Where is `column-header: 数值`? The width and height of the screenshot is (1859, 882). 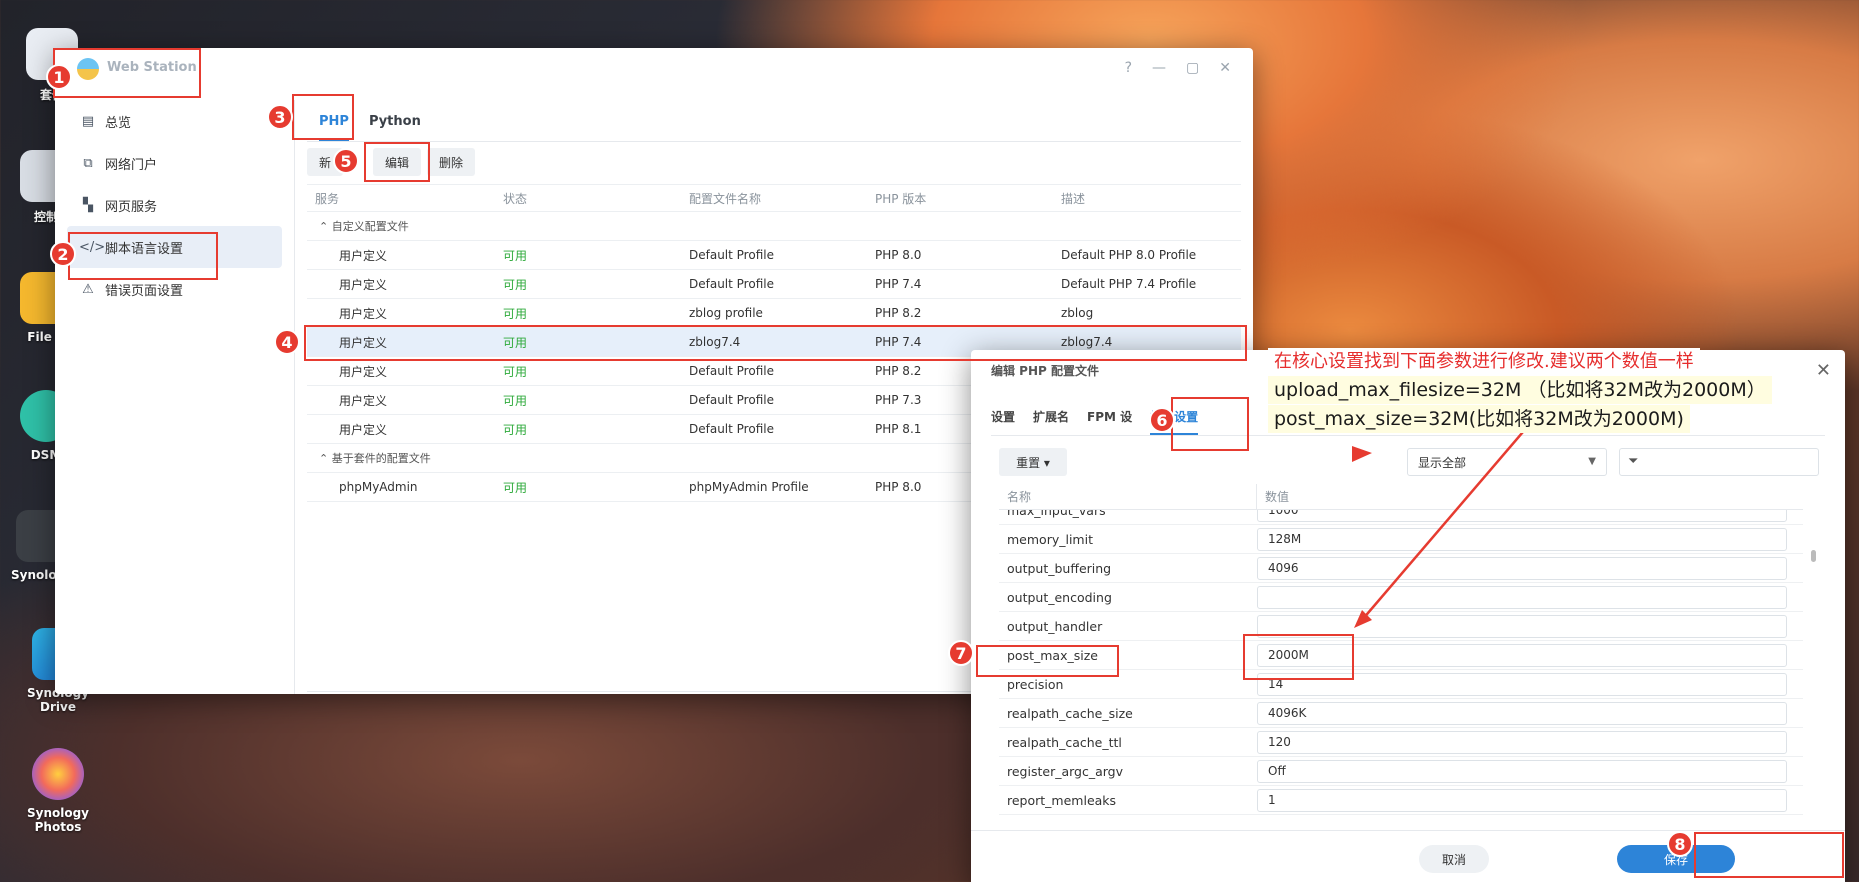
column-header: 数值 is located at coordinates (1273, 496).